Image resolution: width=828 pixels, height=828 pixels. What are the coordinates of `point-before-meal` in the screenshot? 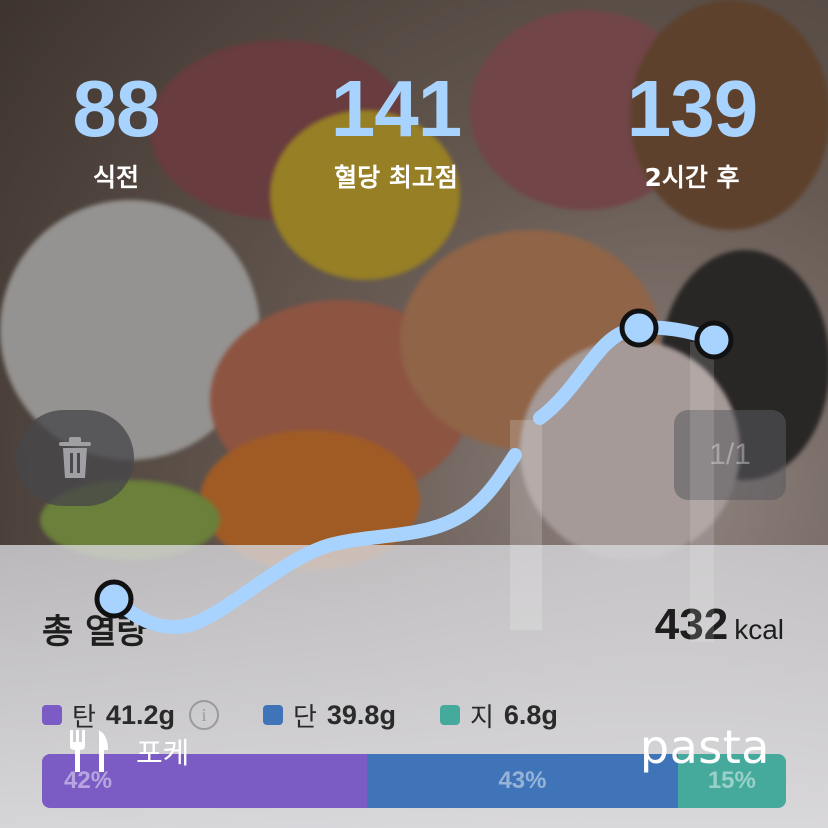 It's located at (114, 599).